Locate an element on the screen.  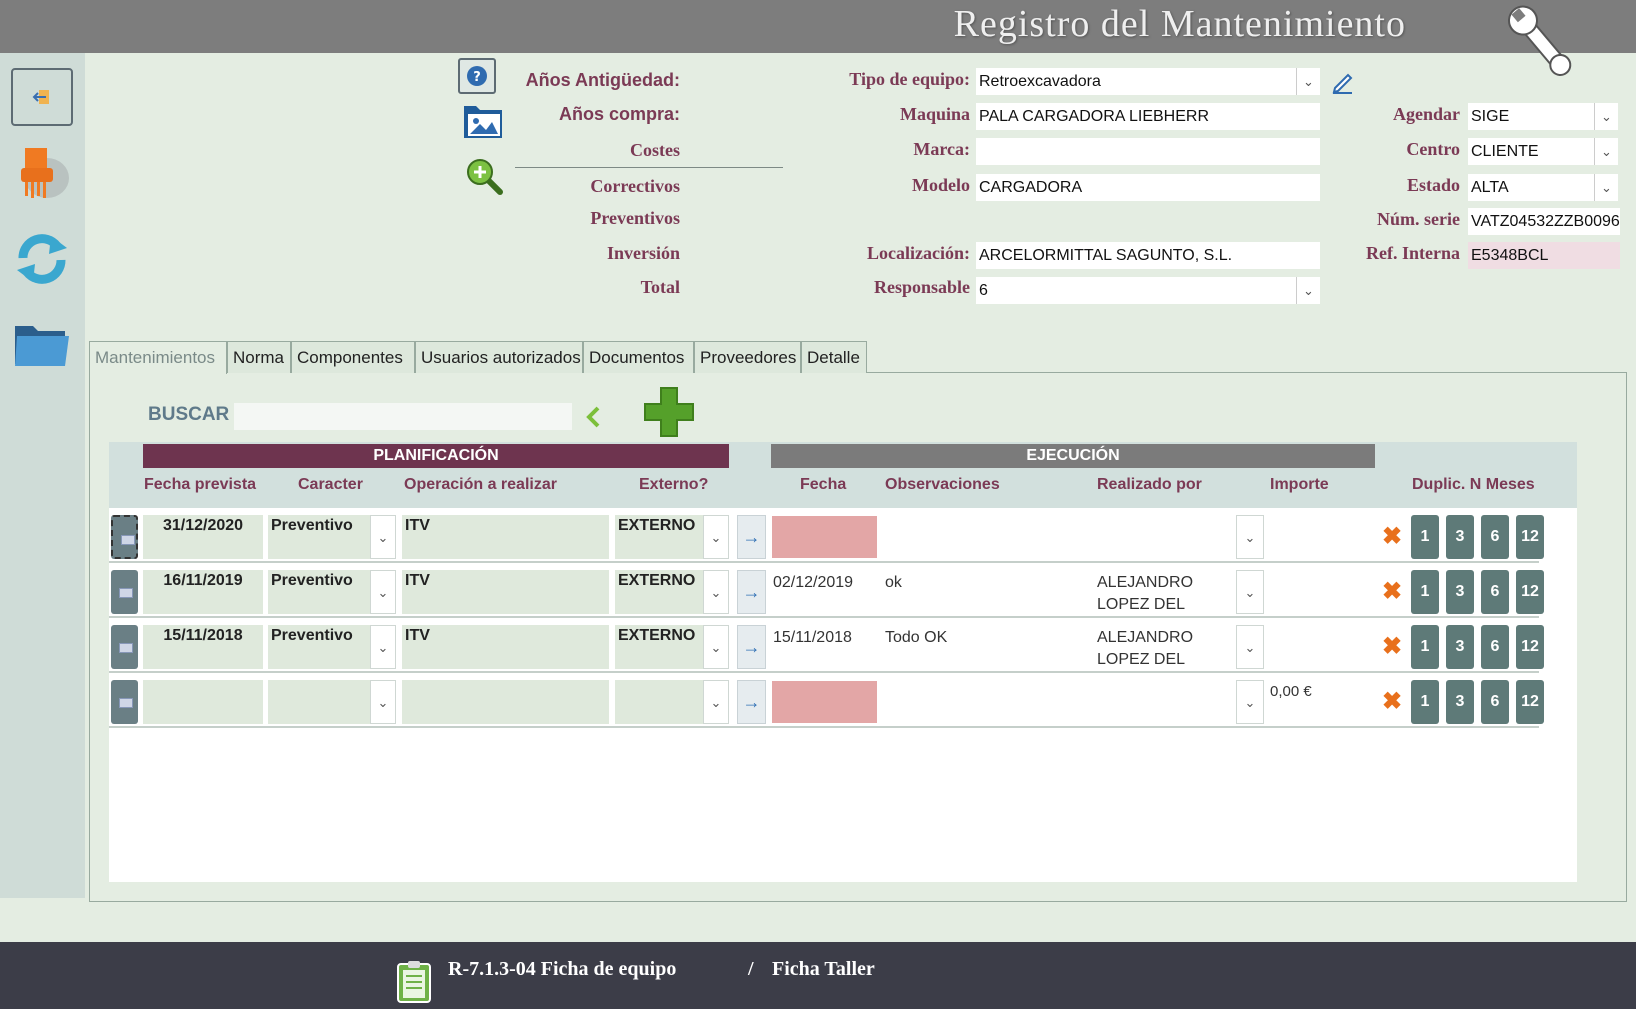
folder-button is located at coordinates (42, 345).